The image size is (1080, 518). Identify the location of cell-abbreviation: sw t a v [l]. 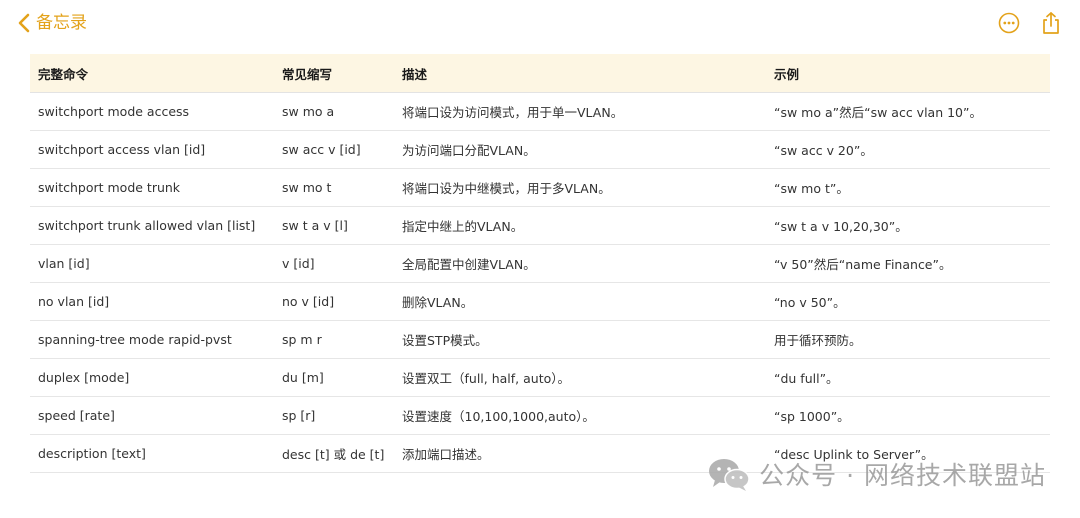
(334, 225).